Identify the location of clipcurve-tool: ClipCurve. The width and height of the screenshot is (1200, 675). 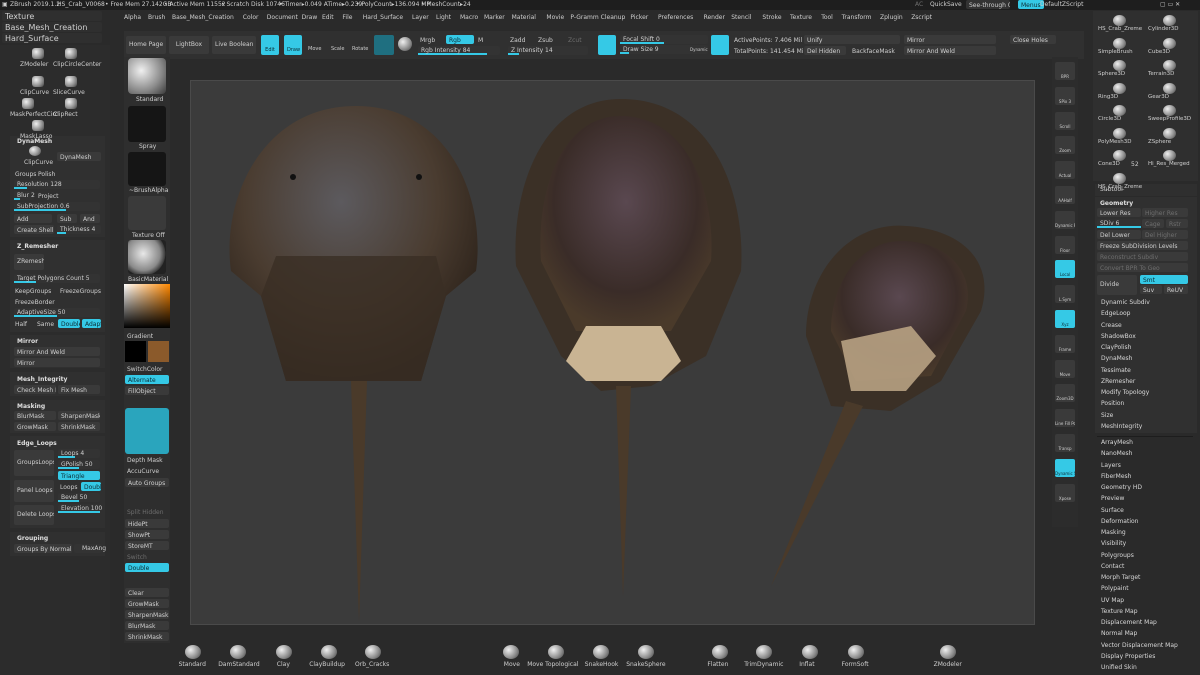
(34, 92).